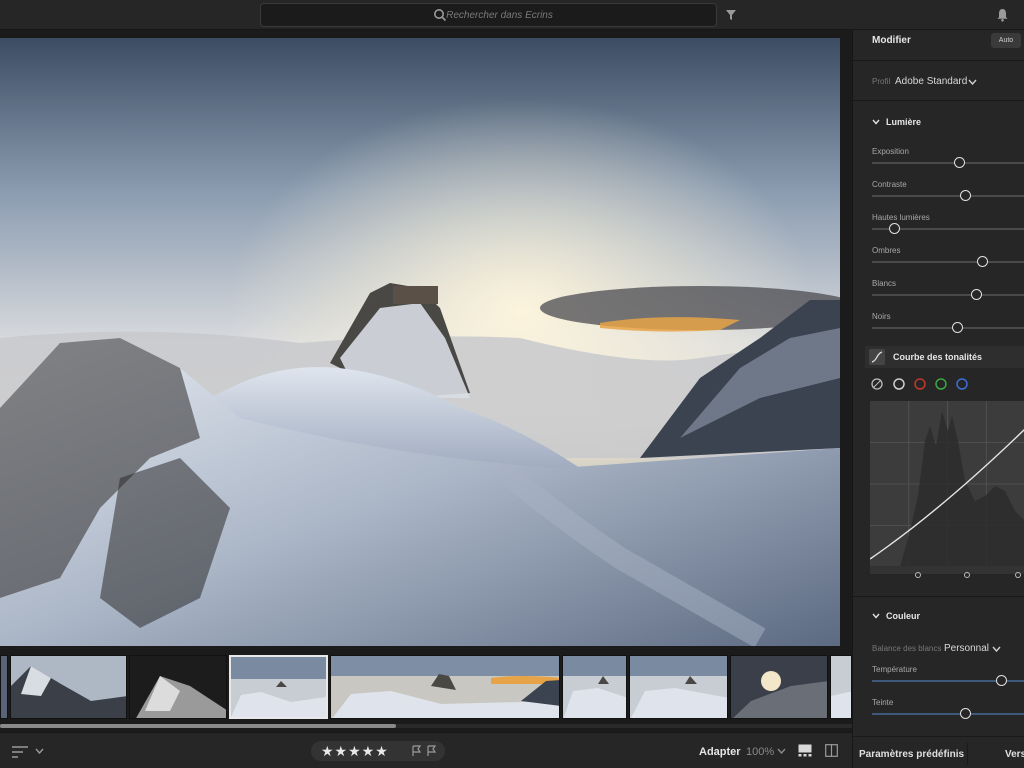 The height and width of the screenshot is (768, 1024). What do you see at coordinates (889, 184) in the screenshot?
I see `slider-label: Contraste` at bounding box center [889, 184].